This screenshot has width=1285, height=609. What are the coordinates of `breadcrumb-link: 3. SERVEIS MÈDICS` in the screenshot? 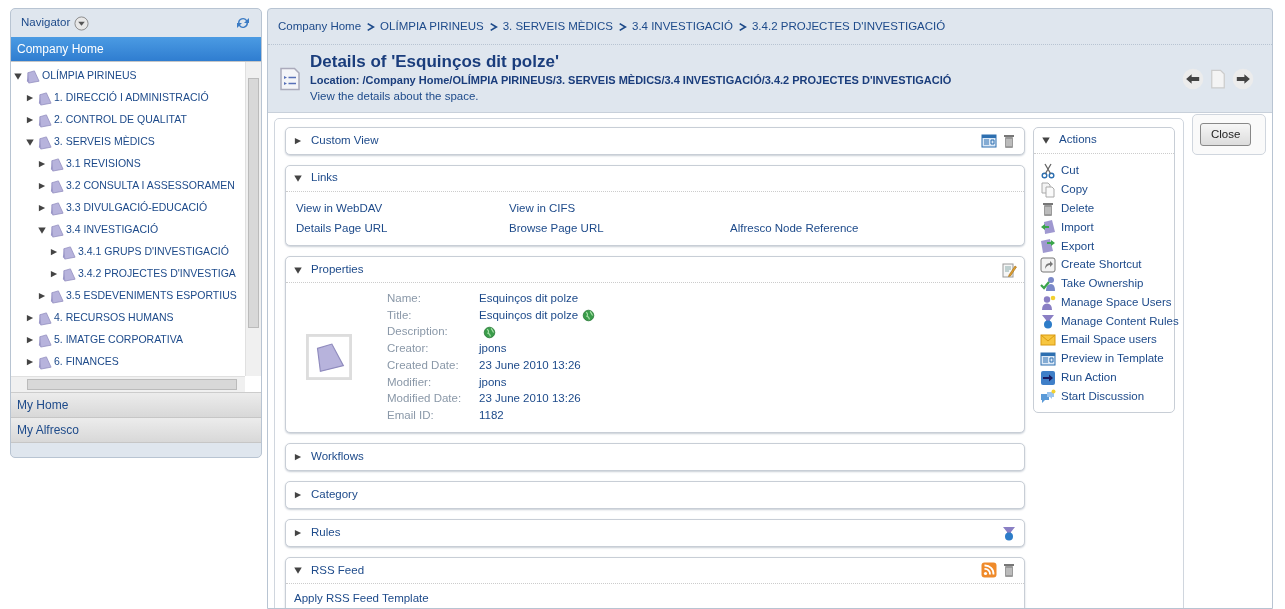 It's located at (557, 27).